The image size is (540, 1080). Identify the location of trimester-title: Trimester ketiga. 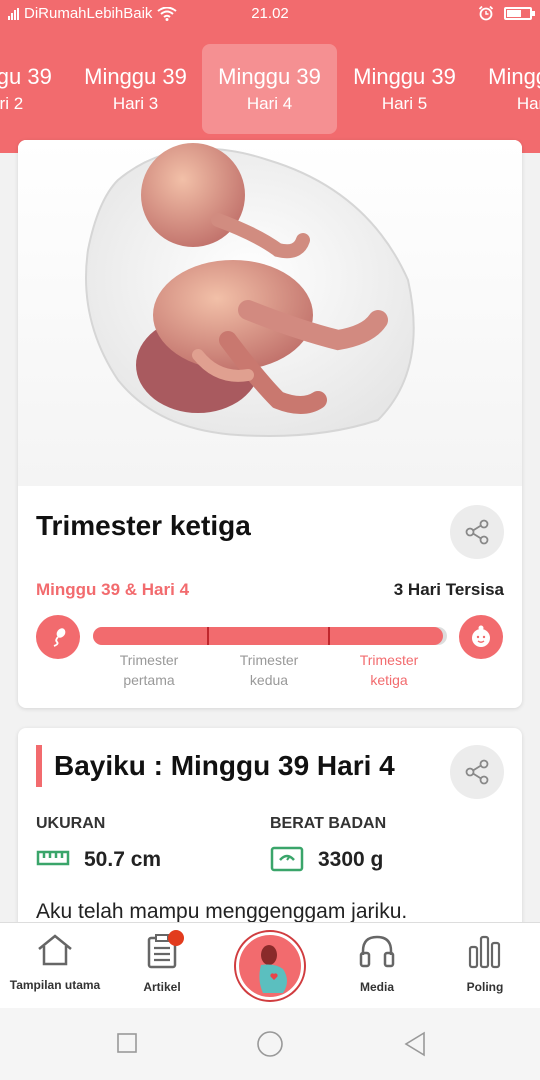
(143, 525).